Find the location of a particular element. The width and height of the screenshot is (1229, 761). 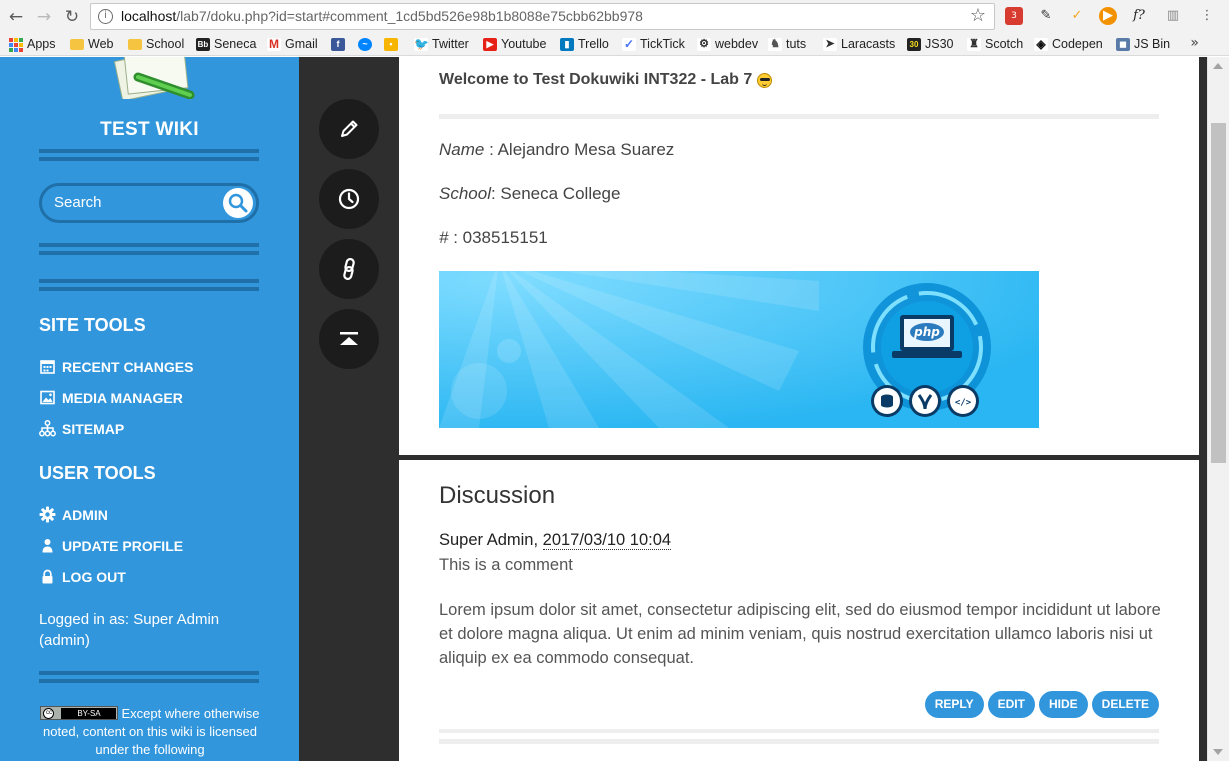

search-icon is located at coordinates (238, 203).